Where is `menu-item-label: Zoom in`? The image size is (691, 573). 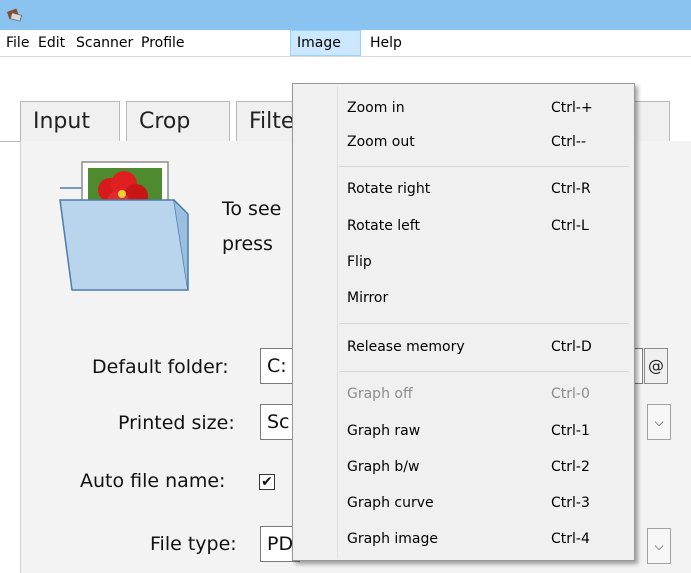
menu-item-label: Zoom in is located at coordinates (376, 108).